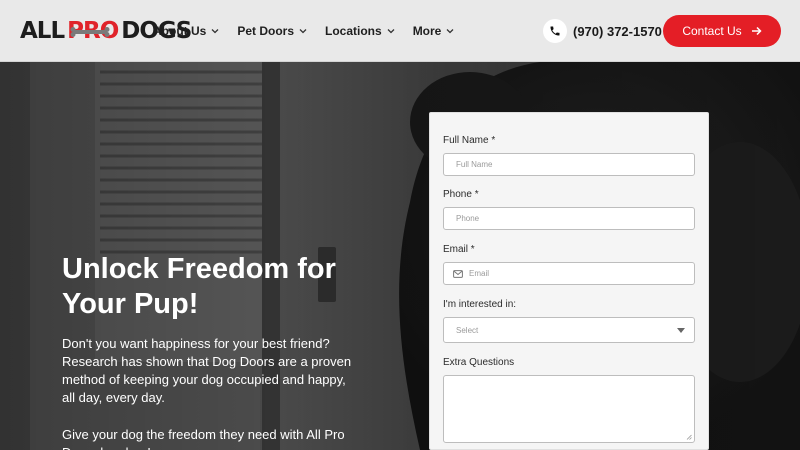 The height and width of the screenshot is (450, 800). Describe the element at coordinates (459, 249) in the screenshot. I see `email-label: Email *` at that location.